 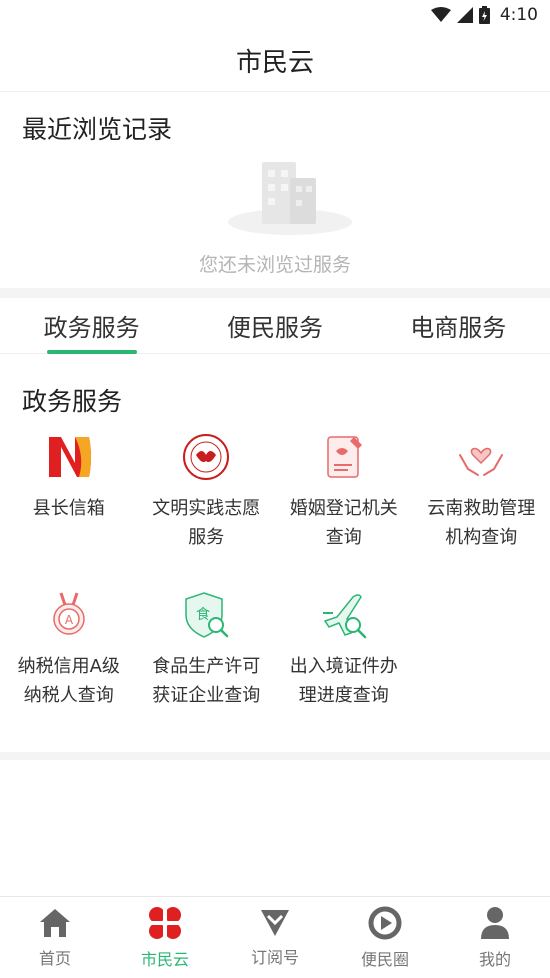 I want to click on tab-label: 电商服务, so click(x=458, y=328).